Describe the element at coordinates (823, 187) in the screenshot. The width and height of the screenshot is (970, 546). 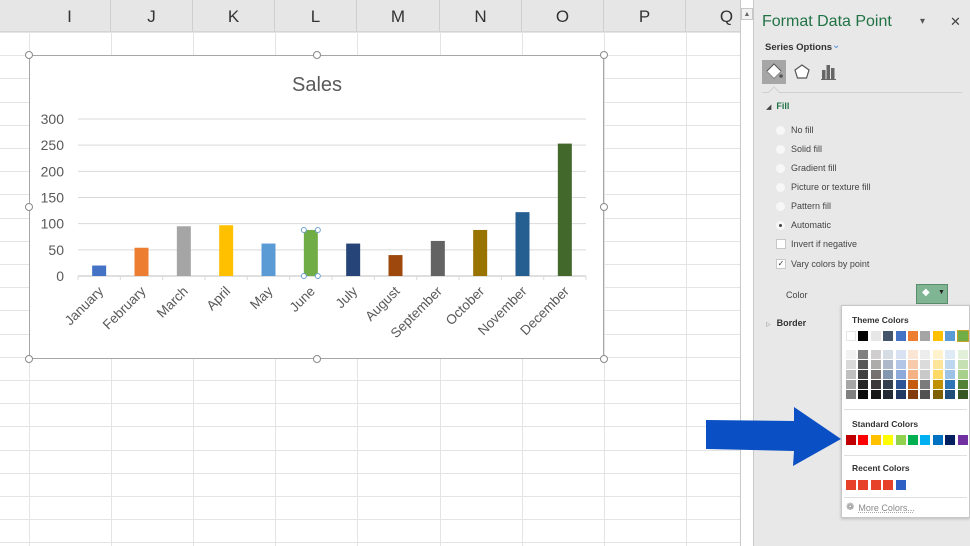
I see `fill-option-picture-or-texture-fill: Picture or texture fill` at that location.